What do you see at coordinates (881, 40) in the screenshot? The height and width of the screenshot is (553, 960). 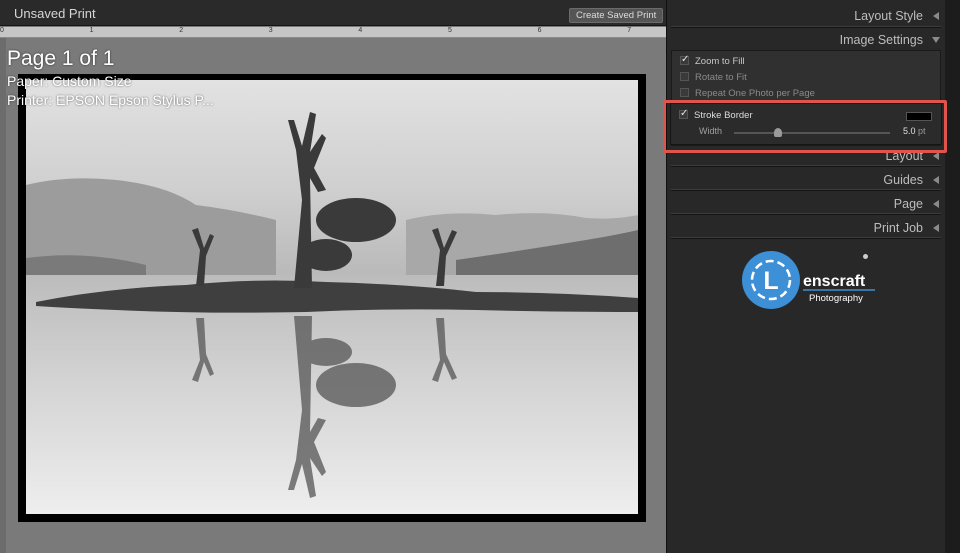 I see `image-settings-label: Image Settings` at bounding box center [881, 40].